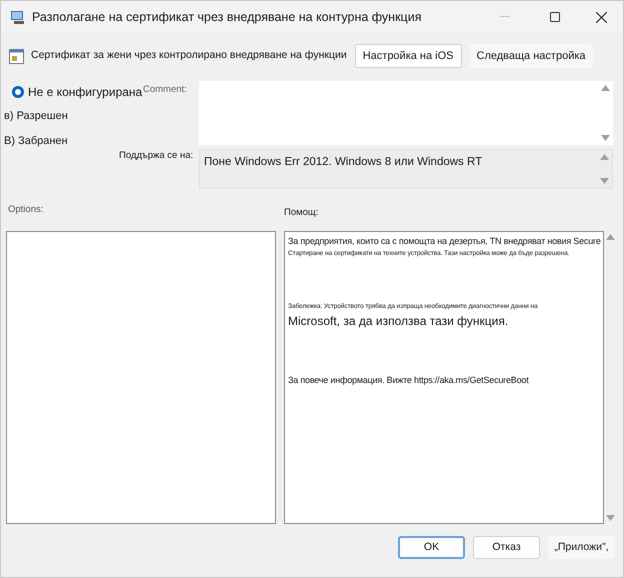  What do you see at coordinates (505, 17) in the screenshot?
I see `minimize-icon` at bounding box center [505, 17].